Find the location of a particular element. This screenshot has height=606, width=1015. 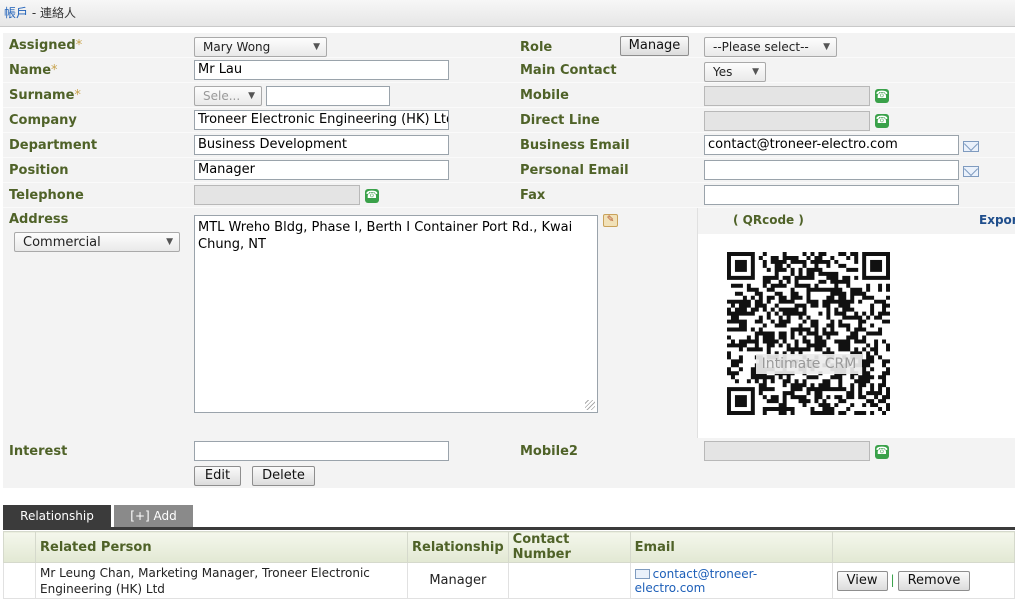

map-icon: ✎ is located at coordinates (610, 220).